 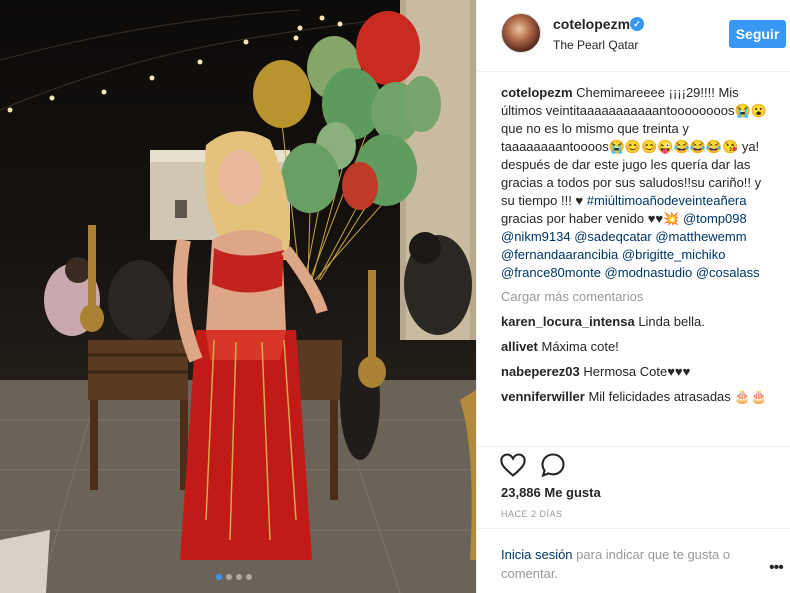 I want to click on comment-item: allivet Máxima cote!, so click(x=639, y=347).